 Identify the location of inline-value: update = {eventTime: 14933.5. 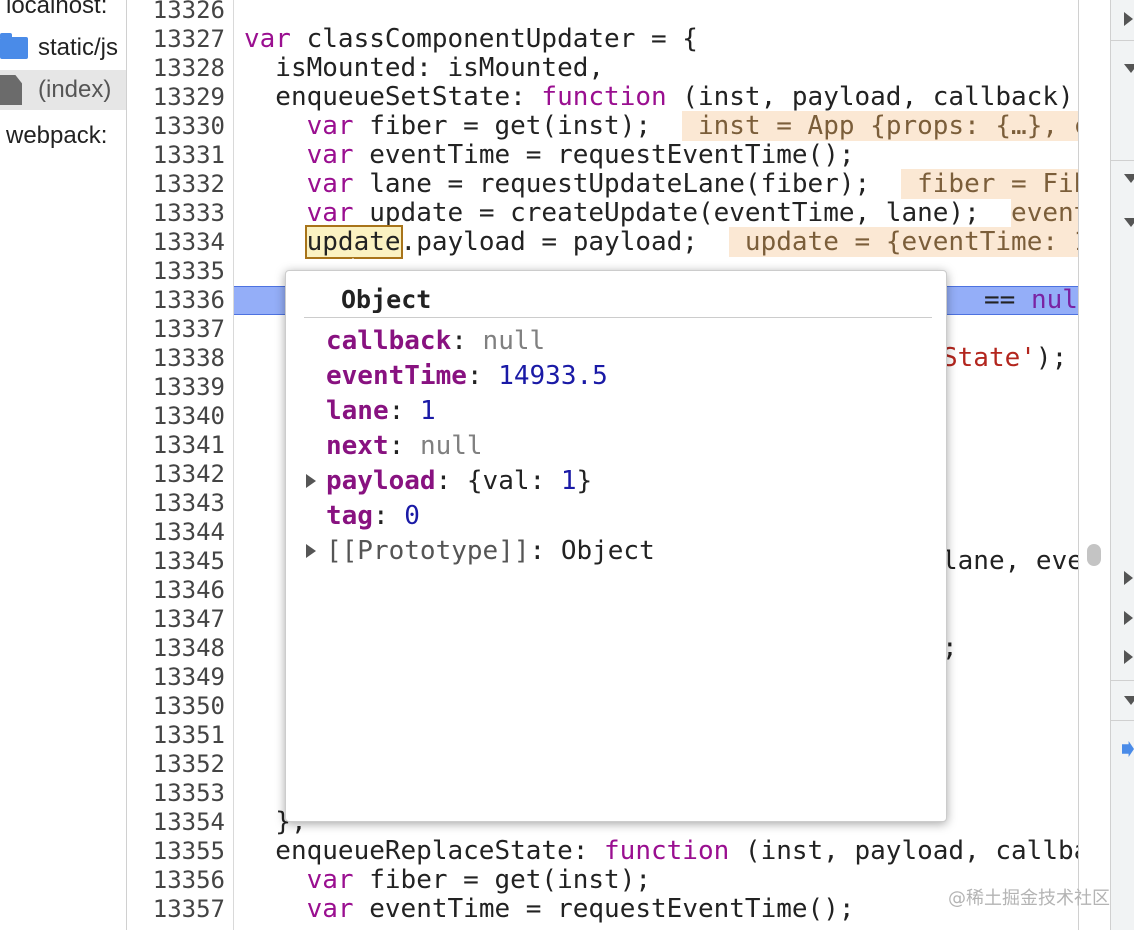
(903, 242).